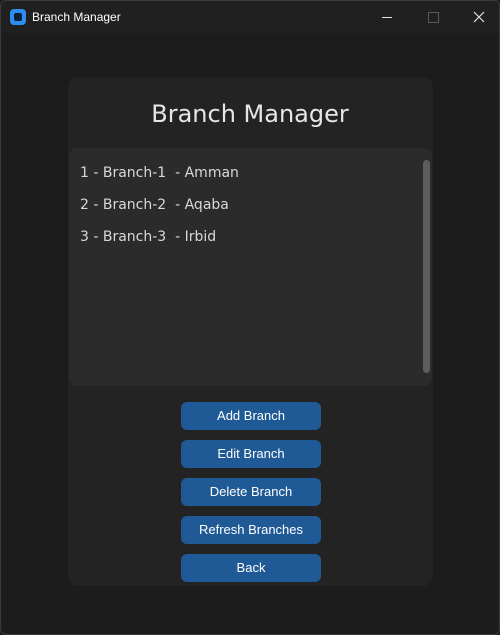  What do you see at coordinates (433, 17) in the screenshot?
I see `maximize-button` at bounding box center [433, 17].